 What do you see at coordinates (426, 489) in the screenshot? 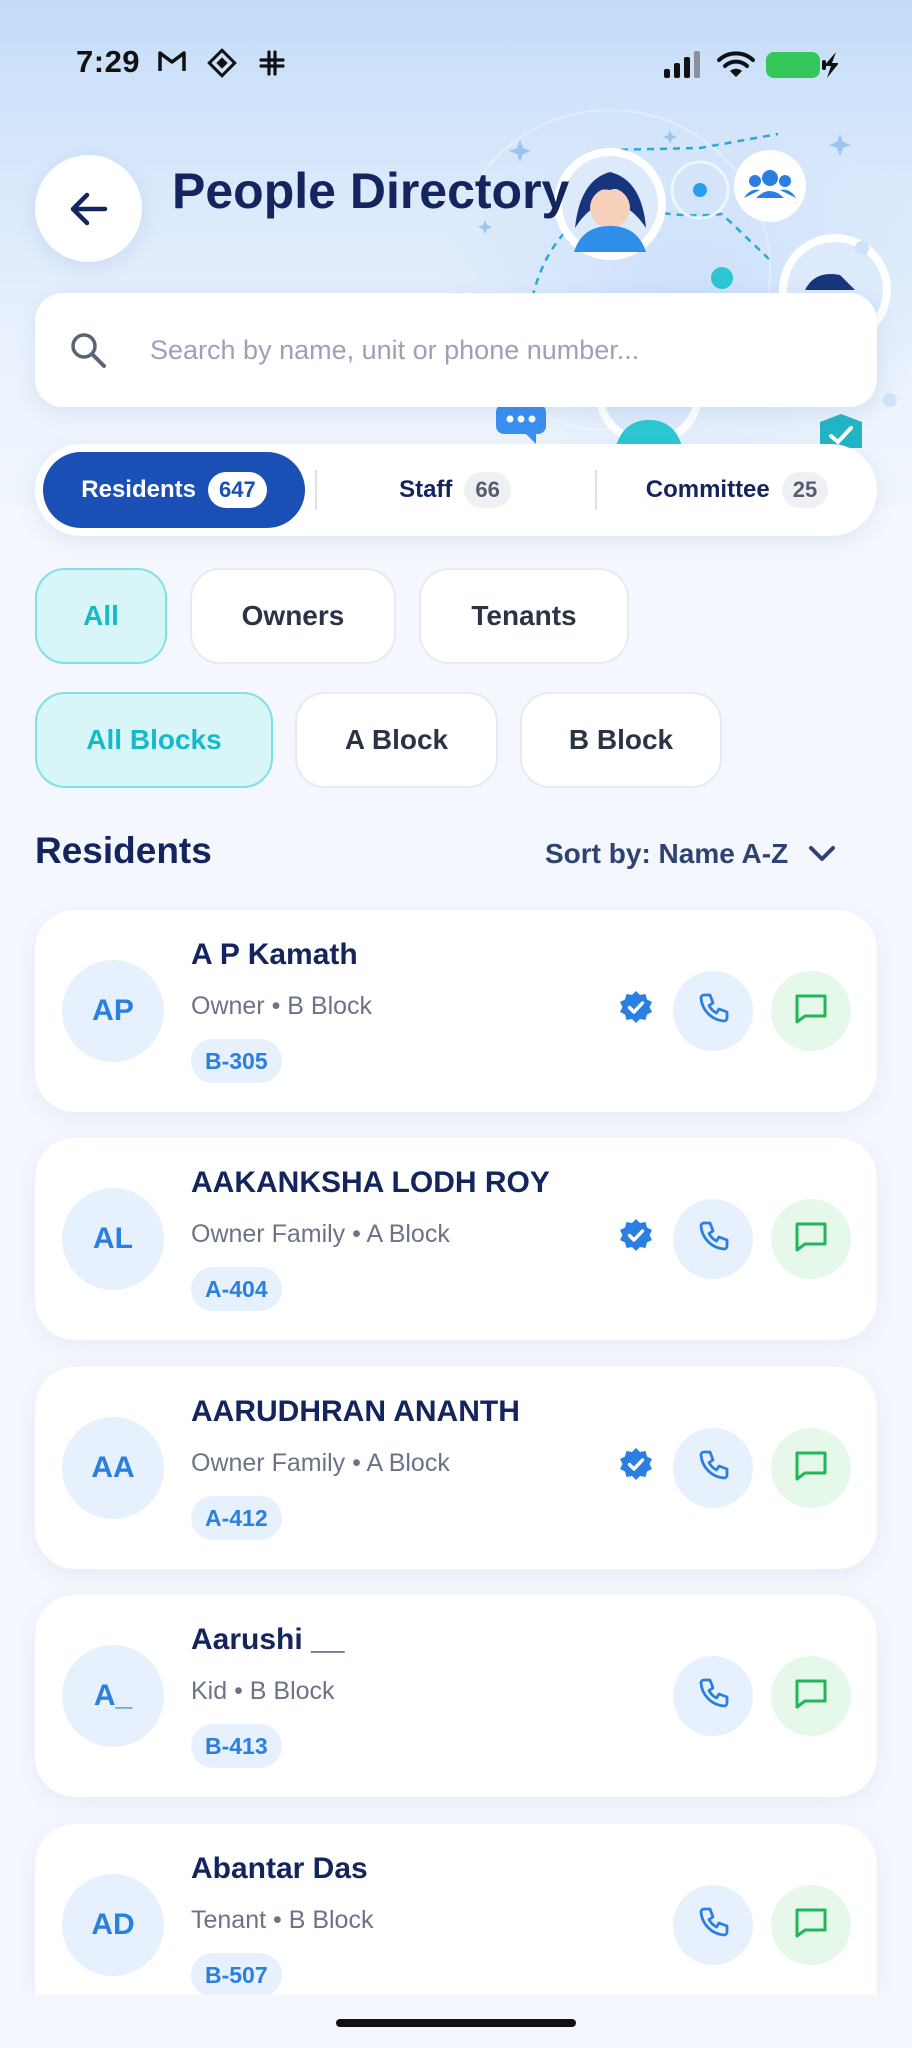
I see `tab-label: Staff` at bounding box center [426, 489].